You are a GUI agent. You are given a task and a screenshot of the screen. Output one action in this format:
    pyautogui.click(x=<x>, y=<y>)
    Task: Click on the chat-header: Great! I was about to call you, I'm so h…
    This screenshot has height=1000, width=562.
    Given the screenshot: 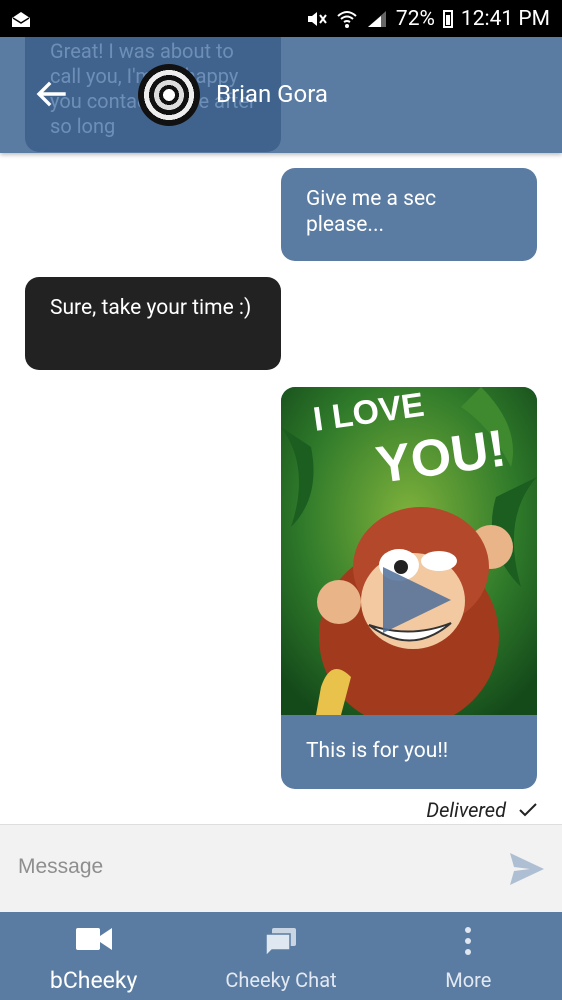 What is the action you would take?
    pyautogui.click(x=281, y=89)
    